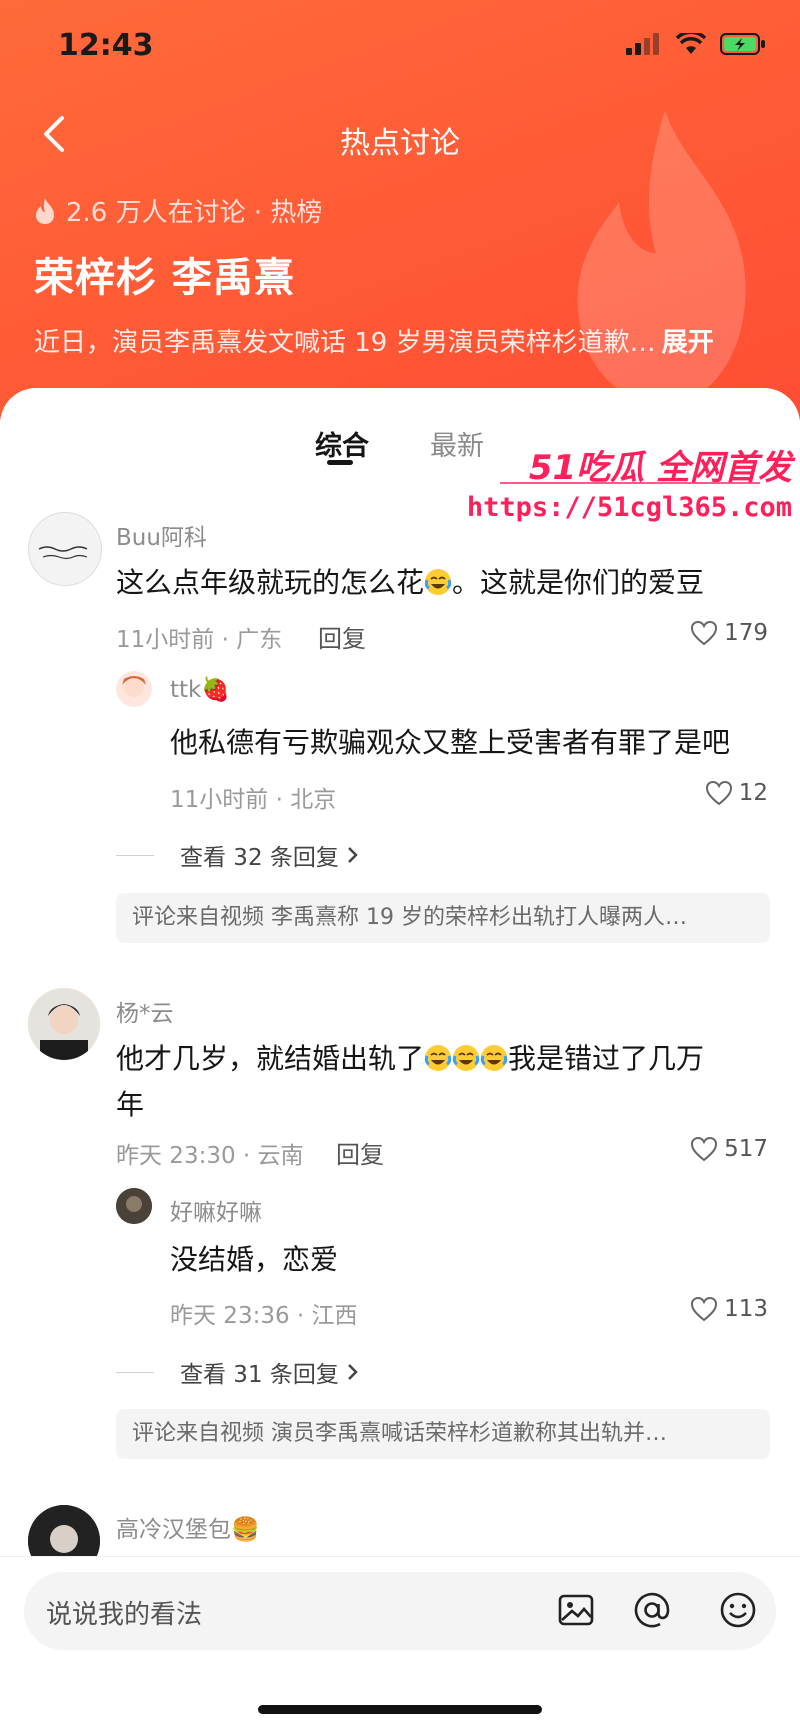 The width and height of the screenshot is (800, 1732). I want to click on battery-icon, so click(742, 44).